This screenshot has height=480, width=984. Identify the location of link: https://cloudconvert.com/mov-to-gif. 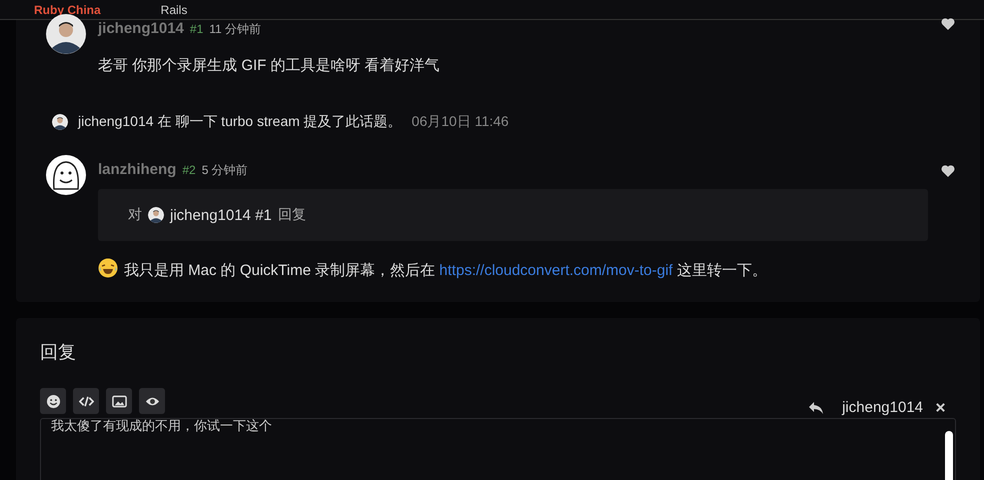
(556, 270).